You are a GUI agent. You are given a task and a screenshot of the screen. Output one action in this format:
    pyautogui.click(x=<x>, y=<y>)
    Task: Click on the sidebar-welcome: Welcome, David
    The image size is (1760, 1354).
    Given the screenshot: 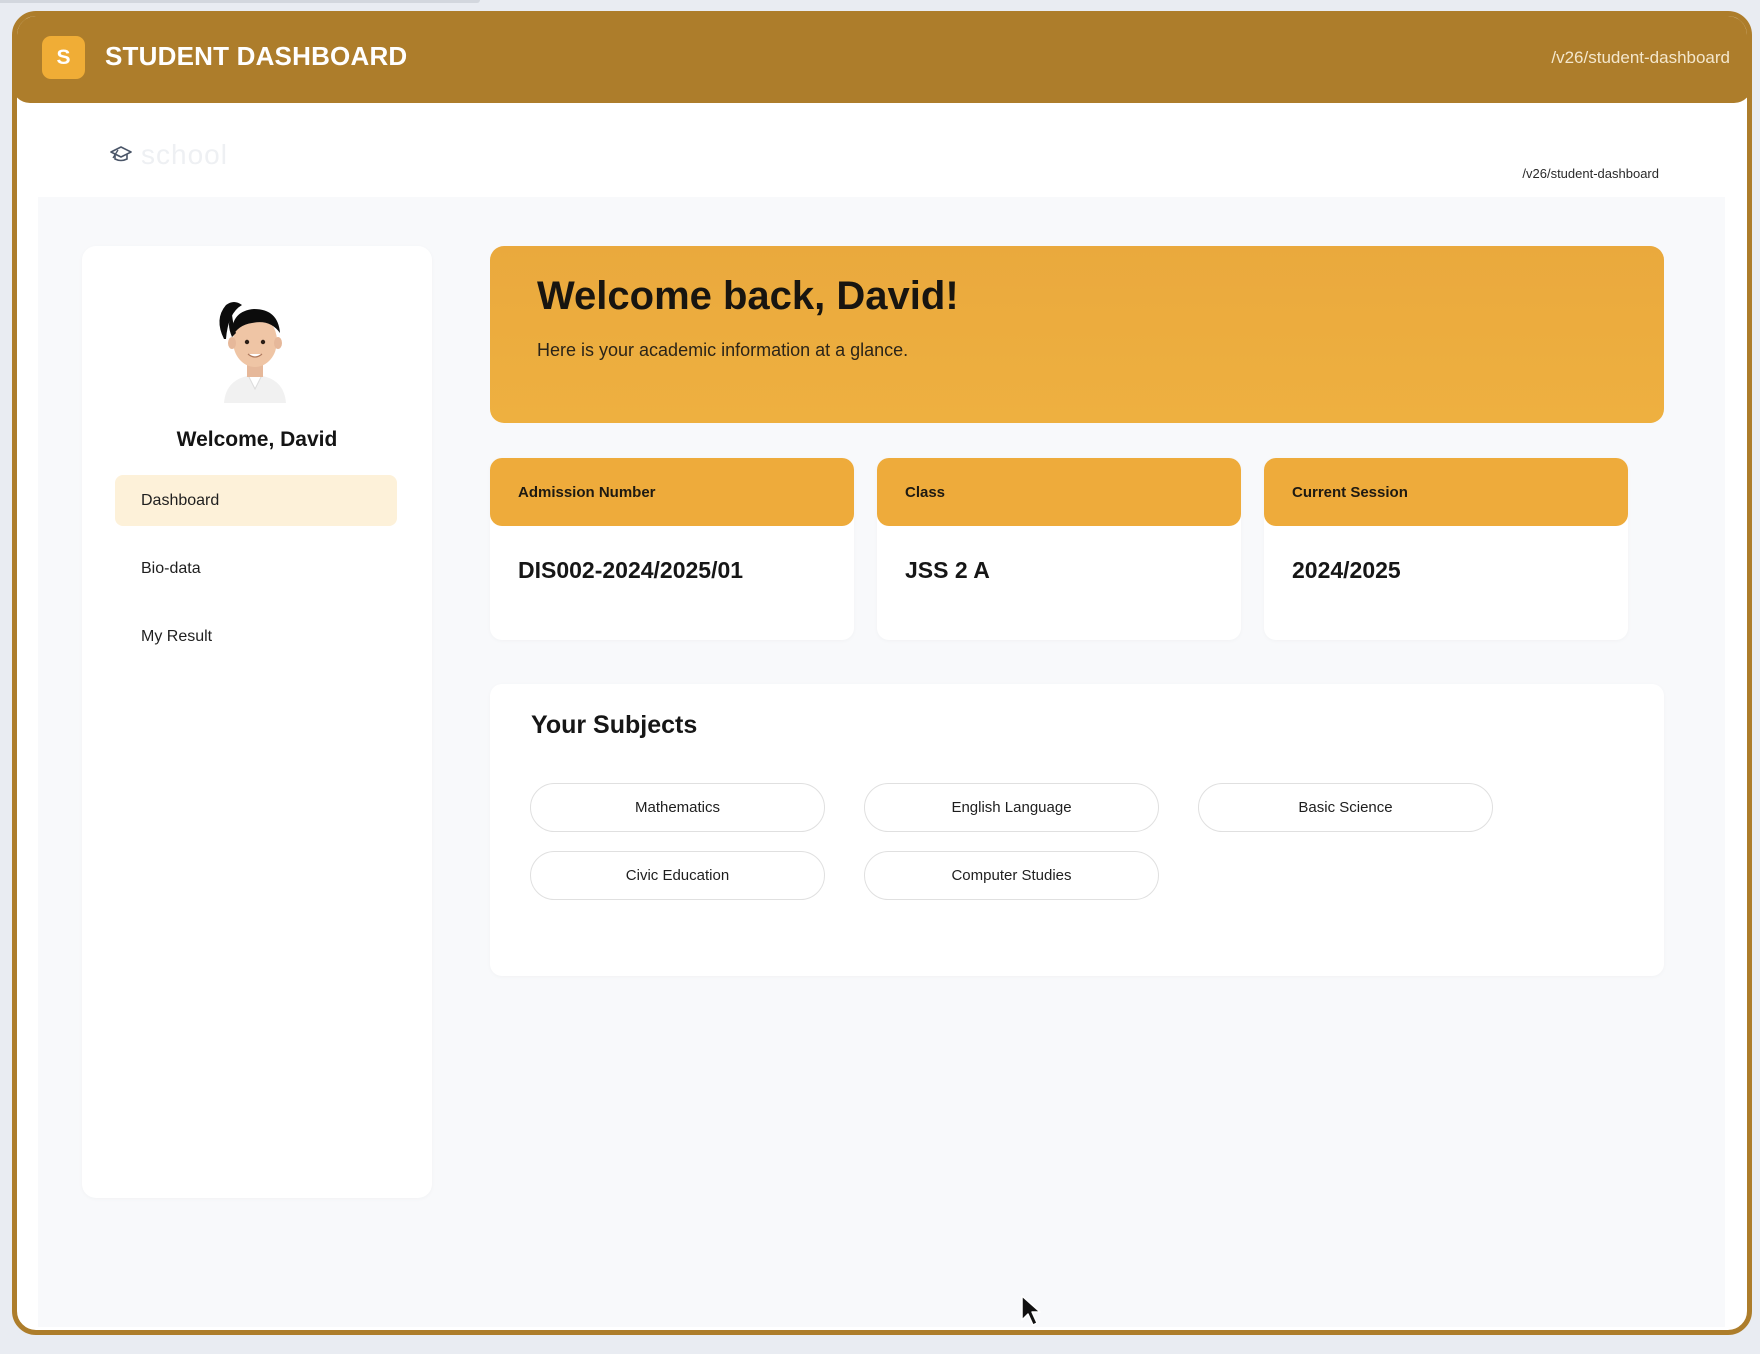 What is the action you would take?
    pyautogui.click(x=257, y=439)
    